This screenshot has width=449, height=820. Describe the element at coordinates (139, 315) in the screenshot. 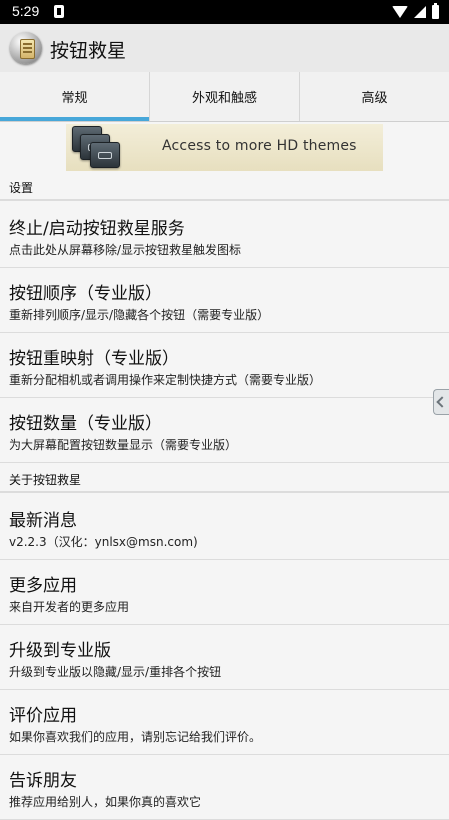

I see `item-subtitle: 重新排列顺序/显示/隐藏各个按钮（需要专业版）` at that location.